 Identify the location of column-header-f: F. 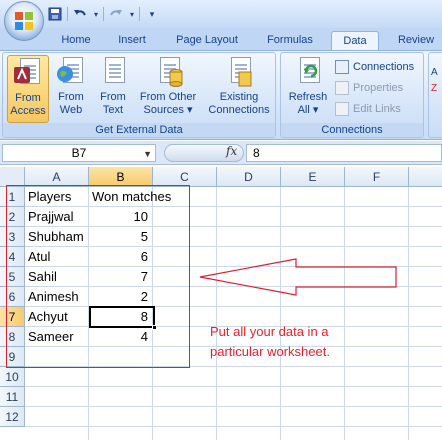
(377, 177).